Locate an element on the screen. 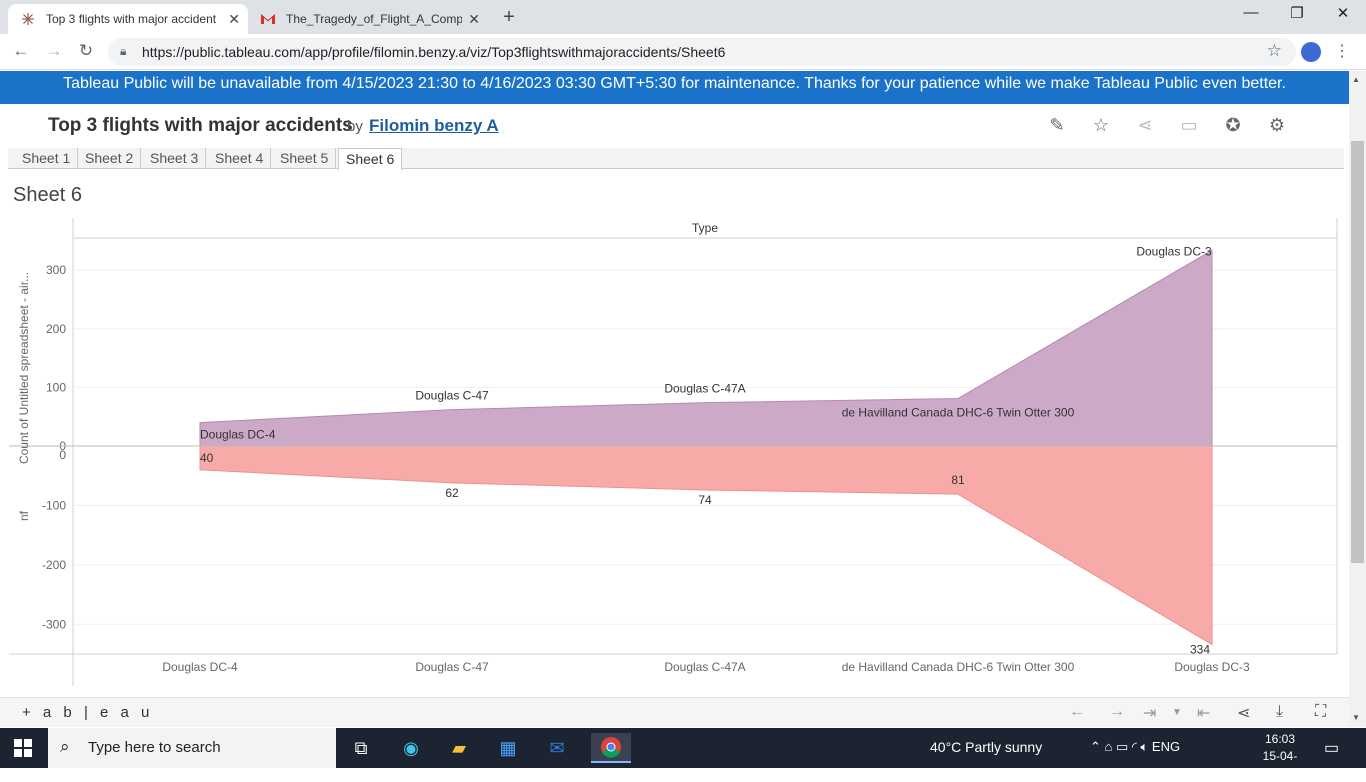  revert-icon: ⇥ is located at coordinates (1149, 713).